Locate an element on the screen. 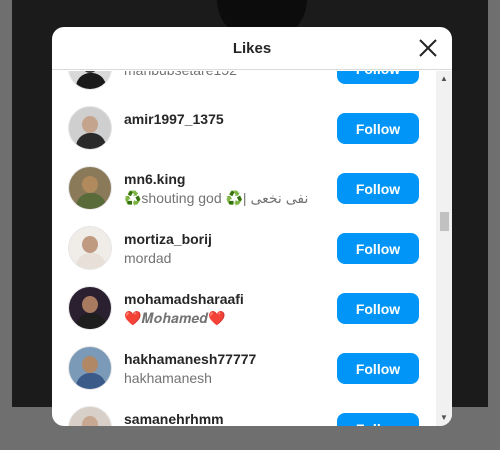  username-link: mortiza_borij is located at coordinates (229, 239).